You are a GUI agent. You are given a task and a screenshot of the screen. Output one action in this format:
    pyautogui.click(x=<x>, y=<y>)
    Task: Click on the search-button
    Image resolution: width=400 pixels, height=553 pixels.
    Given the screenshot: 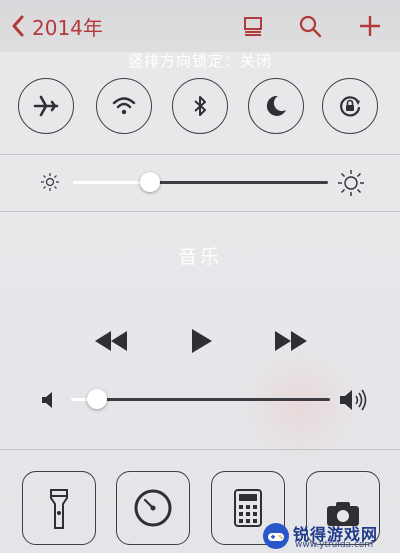 What is the action you would take?
    pyautogui.click(x=310, y=26)
    